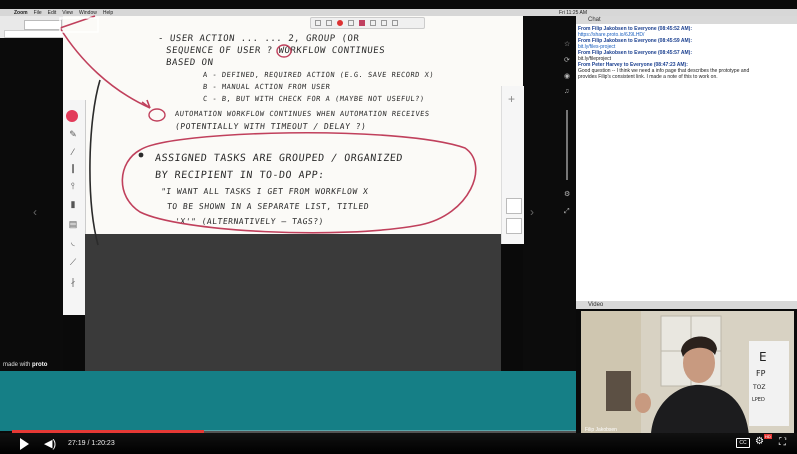  What do you see at coordinates (758, 400) in the screenshot?
I see `svg-text: LPED` at bounding box center [758, 400].